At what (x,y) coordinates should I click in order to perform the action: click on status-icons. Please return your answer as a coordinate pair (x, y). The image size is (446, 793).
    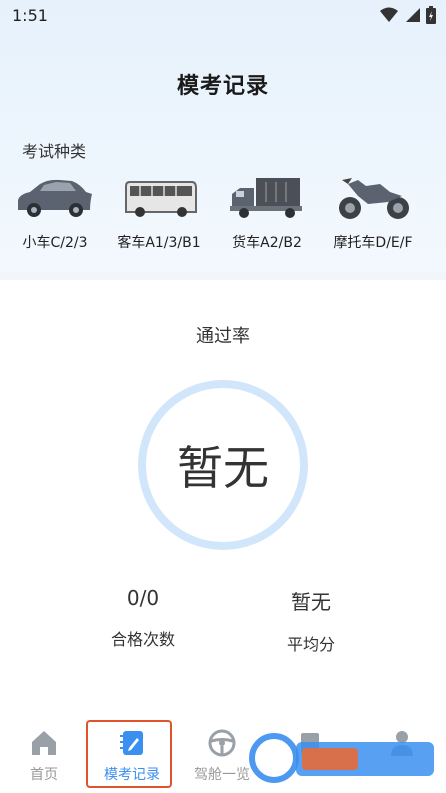
    Looking at the image, I should click on (408, 15).